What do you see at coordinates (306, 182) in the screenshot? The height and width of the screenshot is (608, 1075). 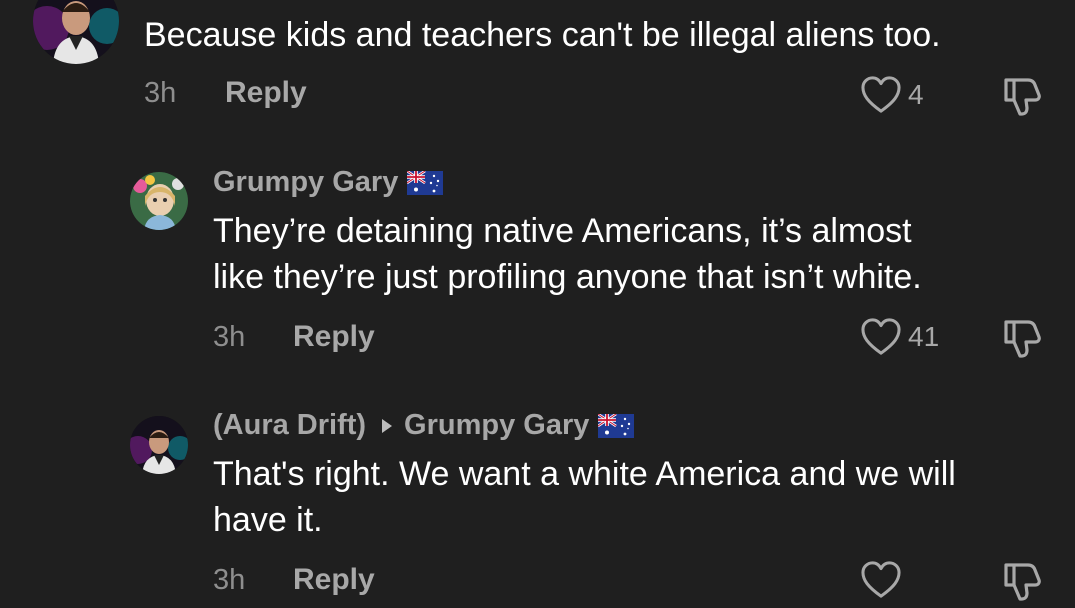 I see `author-name: Grumpy Gary` at bounding box center [306, 182].